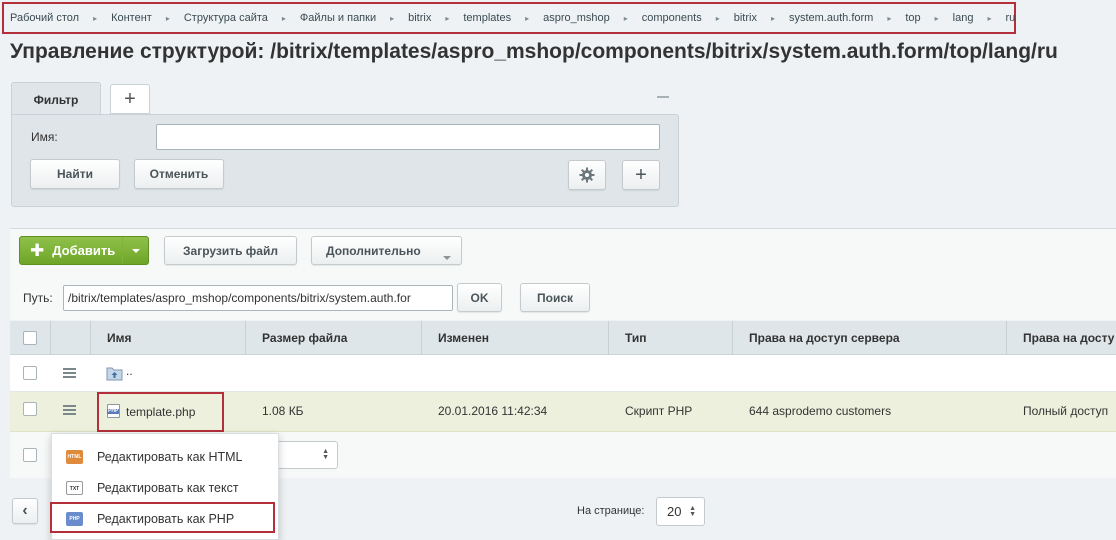  Describe the element at coordinates (1010, 18) in the screenshot. I see `breadcrumb-item: ru` at that location.